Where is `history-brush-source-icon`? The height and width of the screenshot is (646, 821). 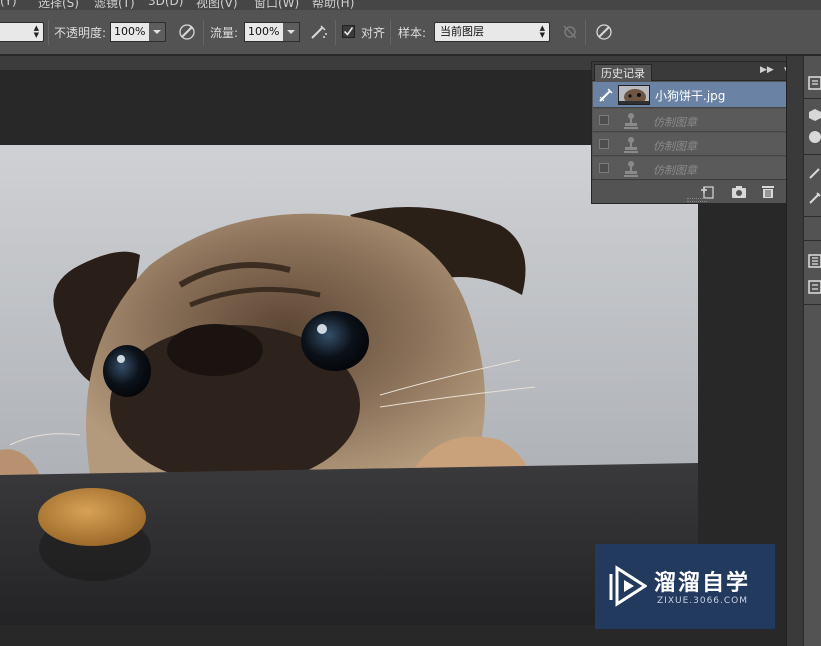
history-brush-source-icon is located at coordinates (606, 95).